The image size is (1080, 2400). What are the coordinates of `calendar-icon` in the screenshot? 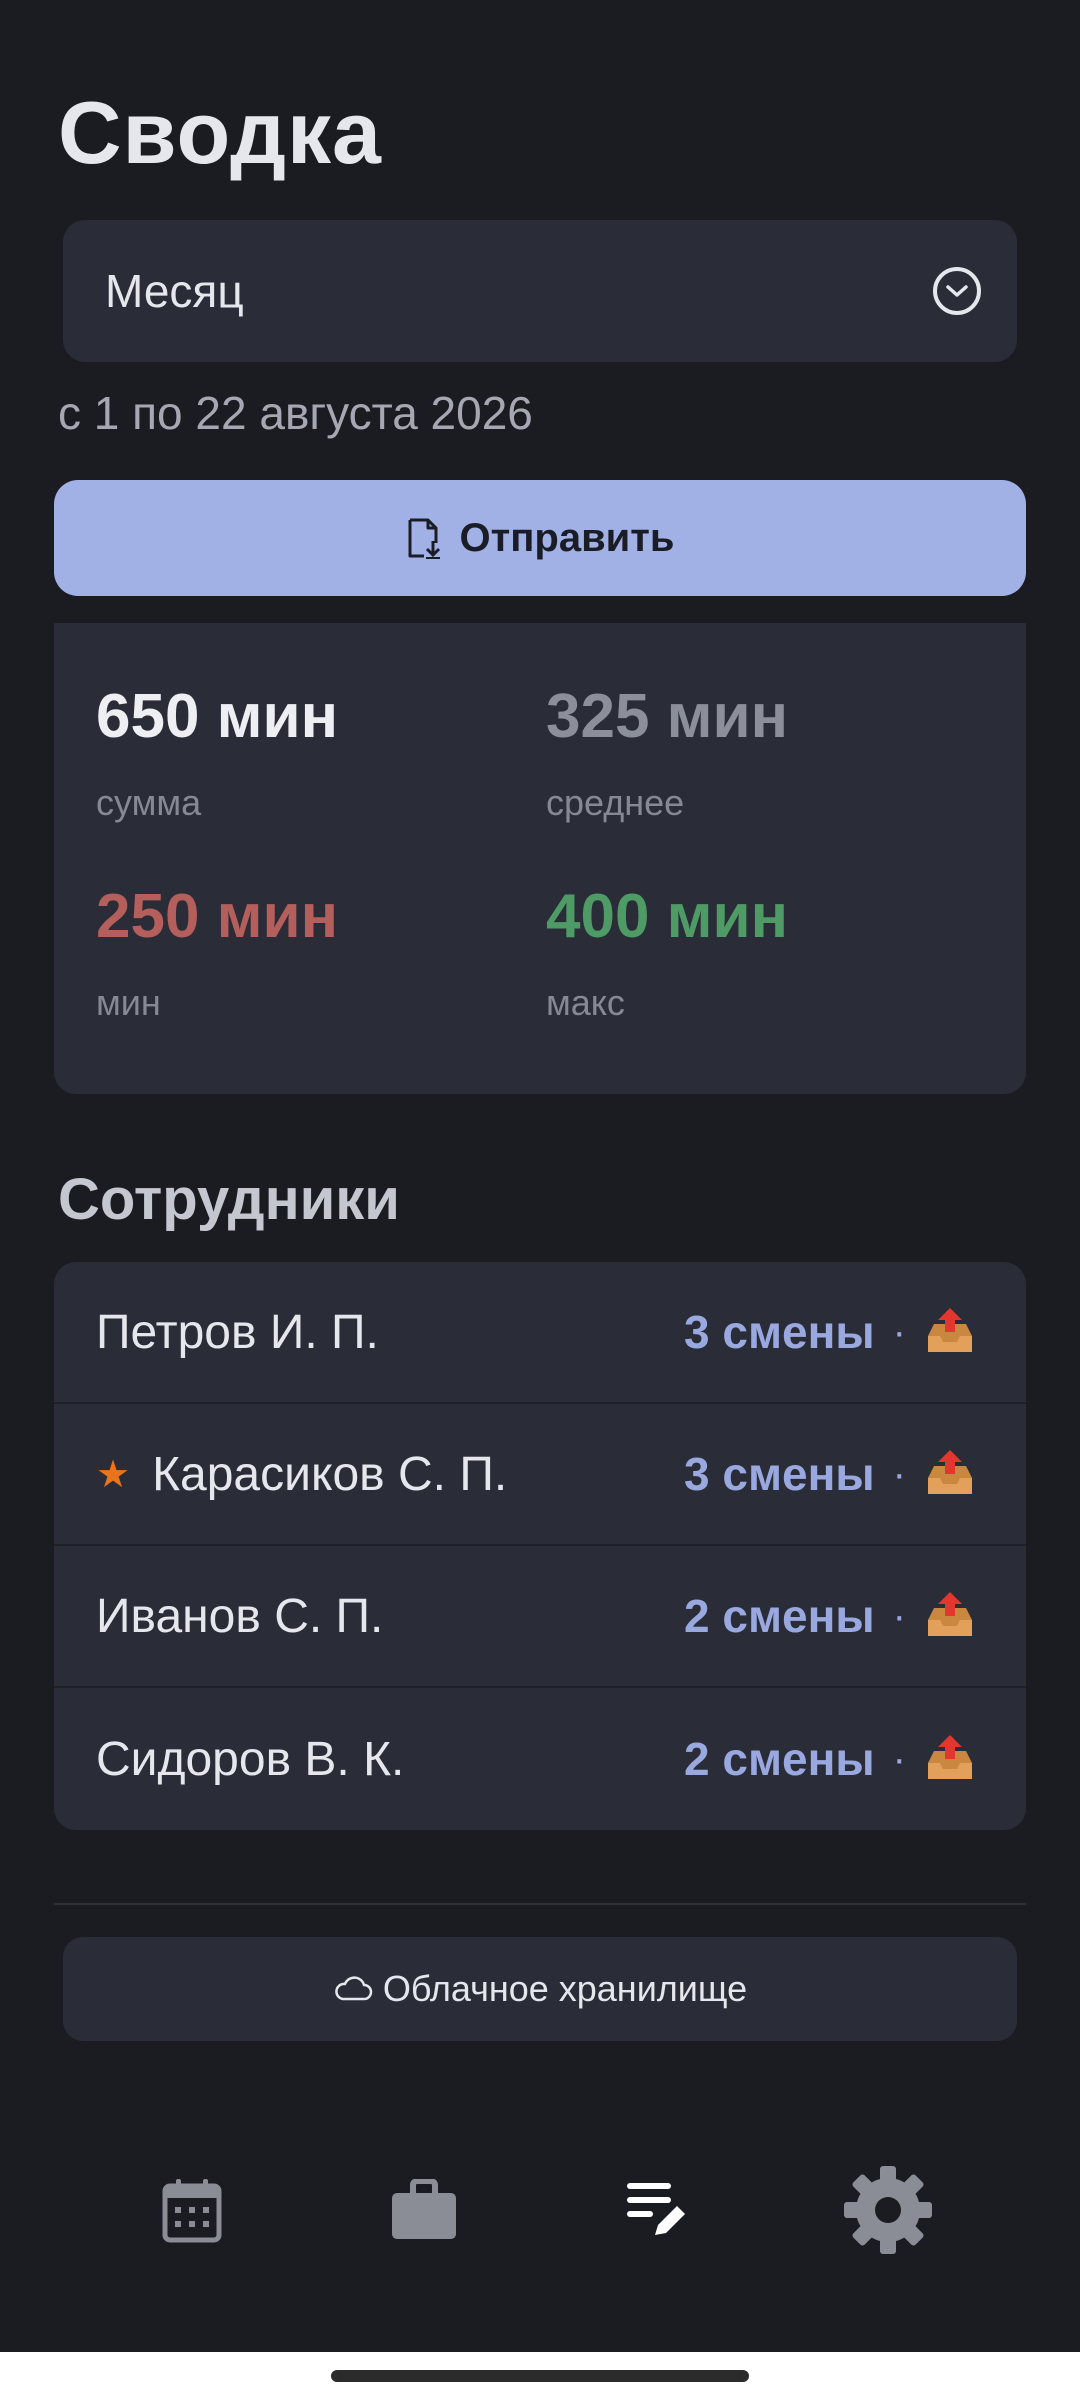 It's located at (192, 2211).